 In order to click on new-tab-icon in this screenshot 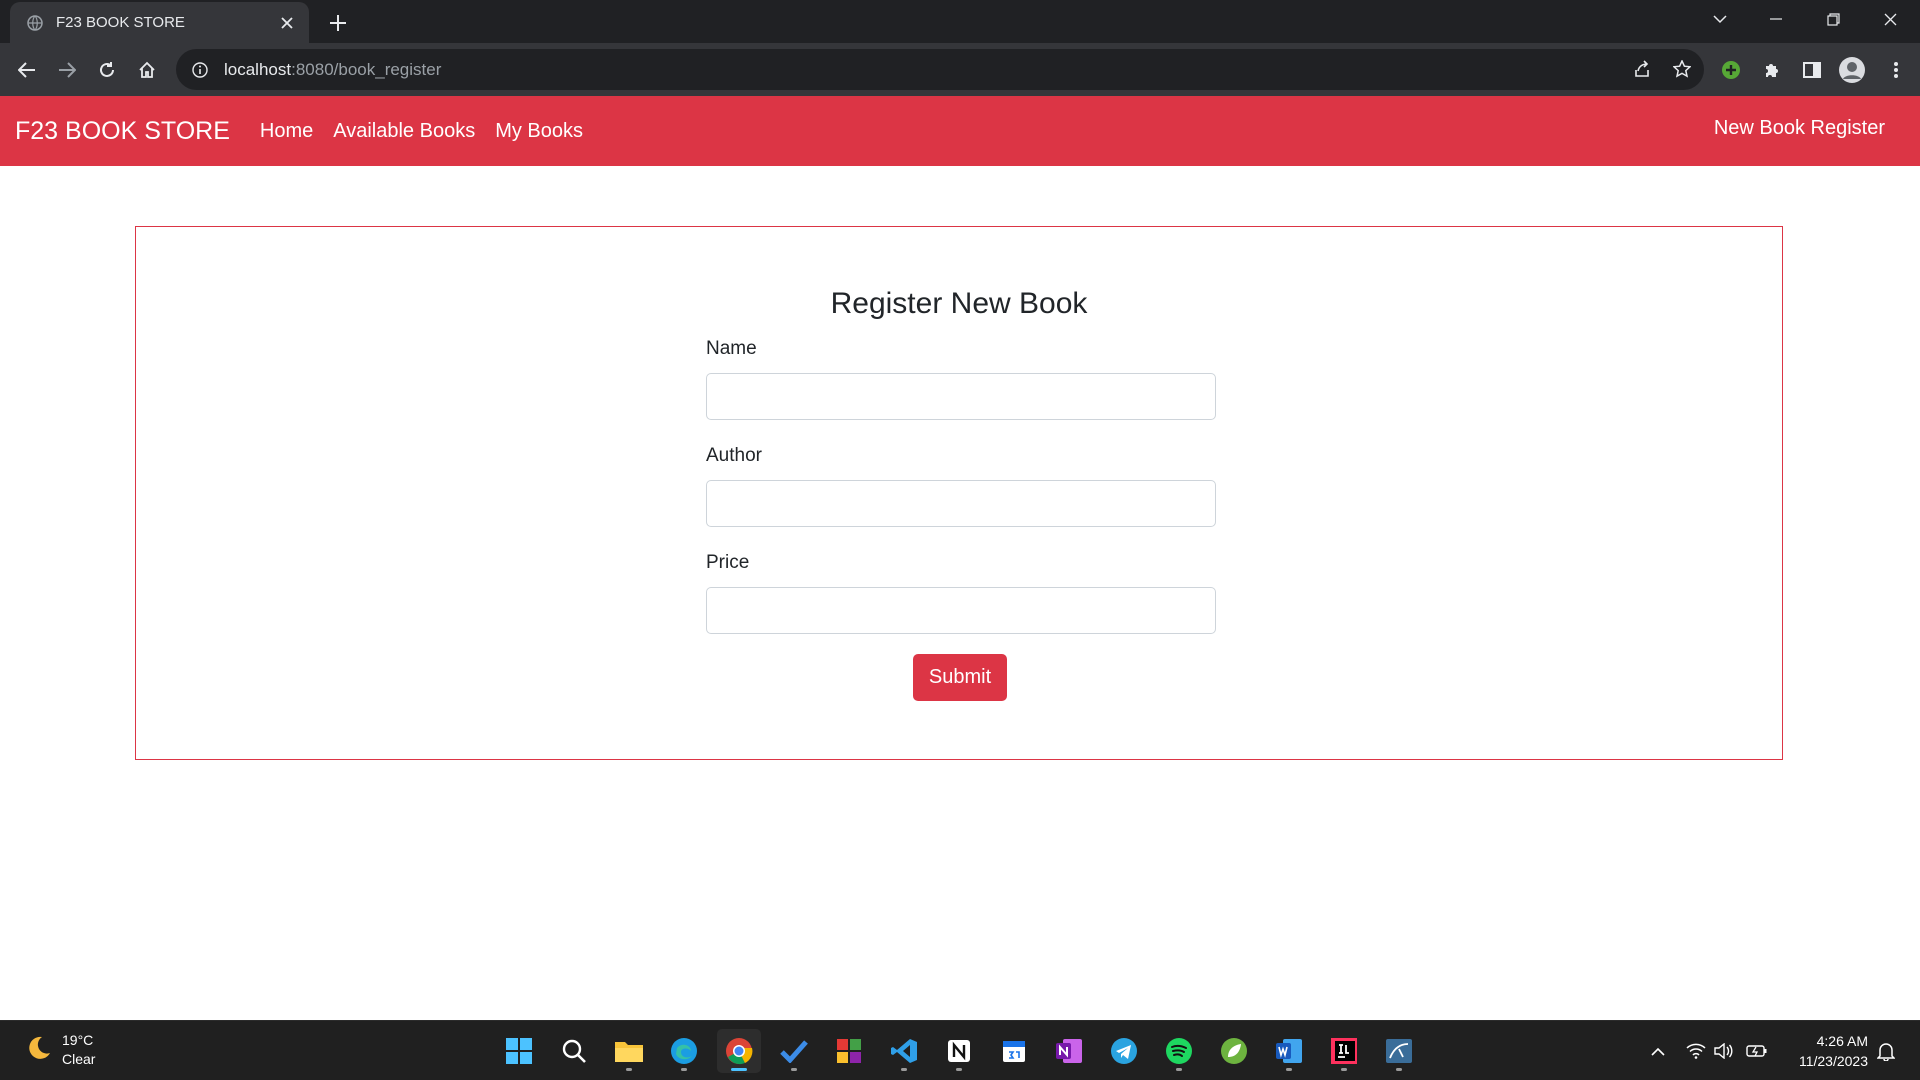, I will do `click(338, 23)`.